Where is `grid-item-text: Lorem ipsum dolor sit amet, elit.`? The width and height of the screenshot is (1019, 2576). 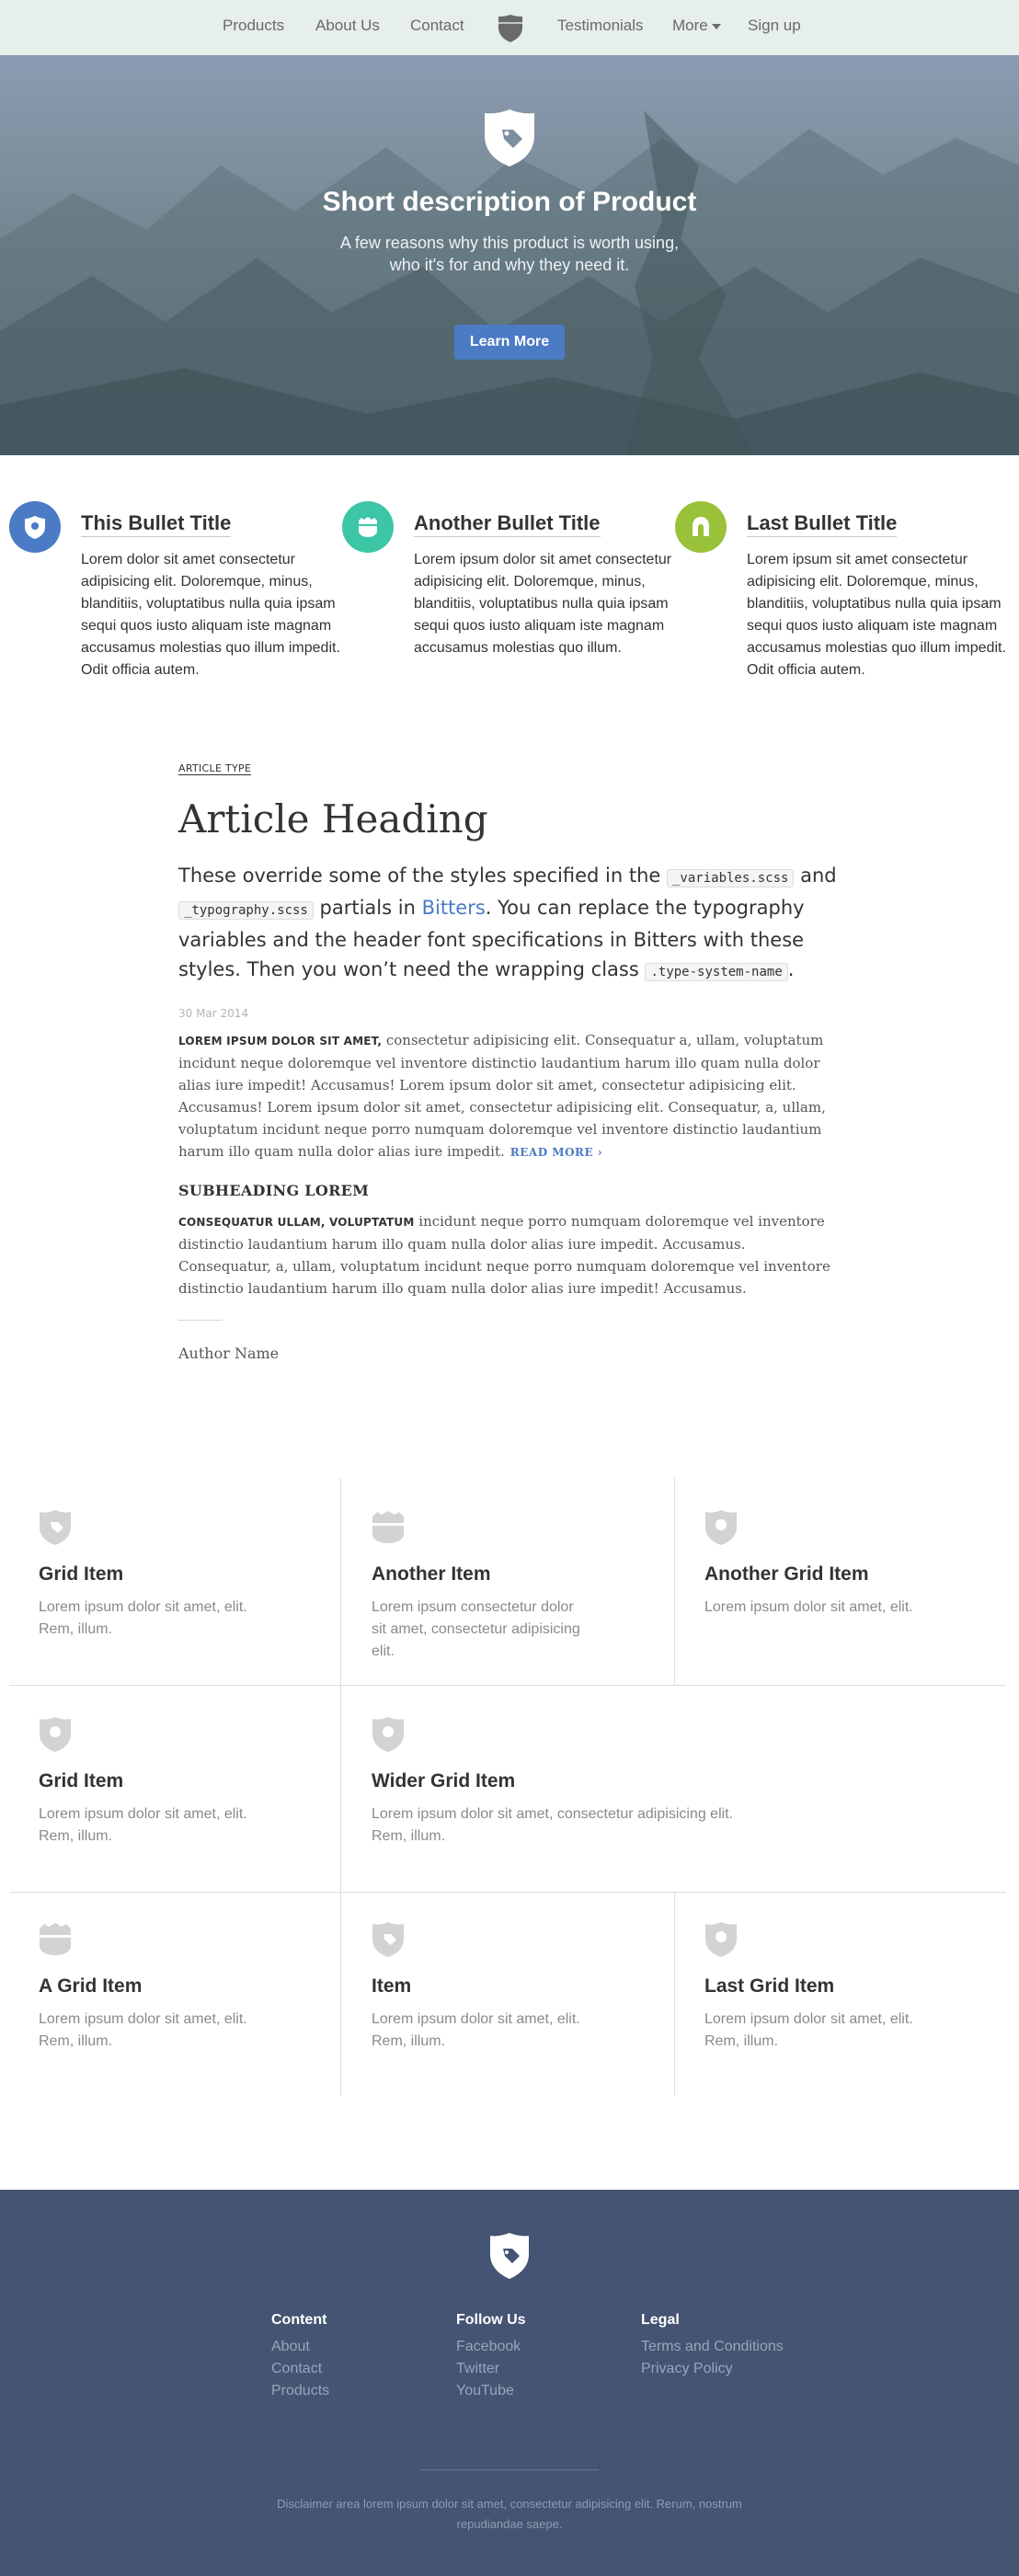
grid-item-text: Lorem ipsum dolor sit amet, elit. is located at coordinates (808, 1607).